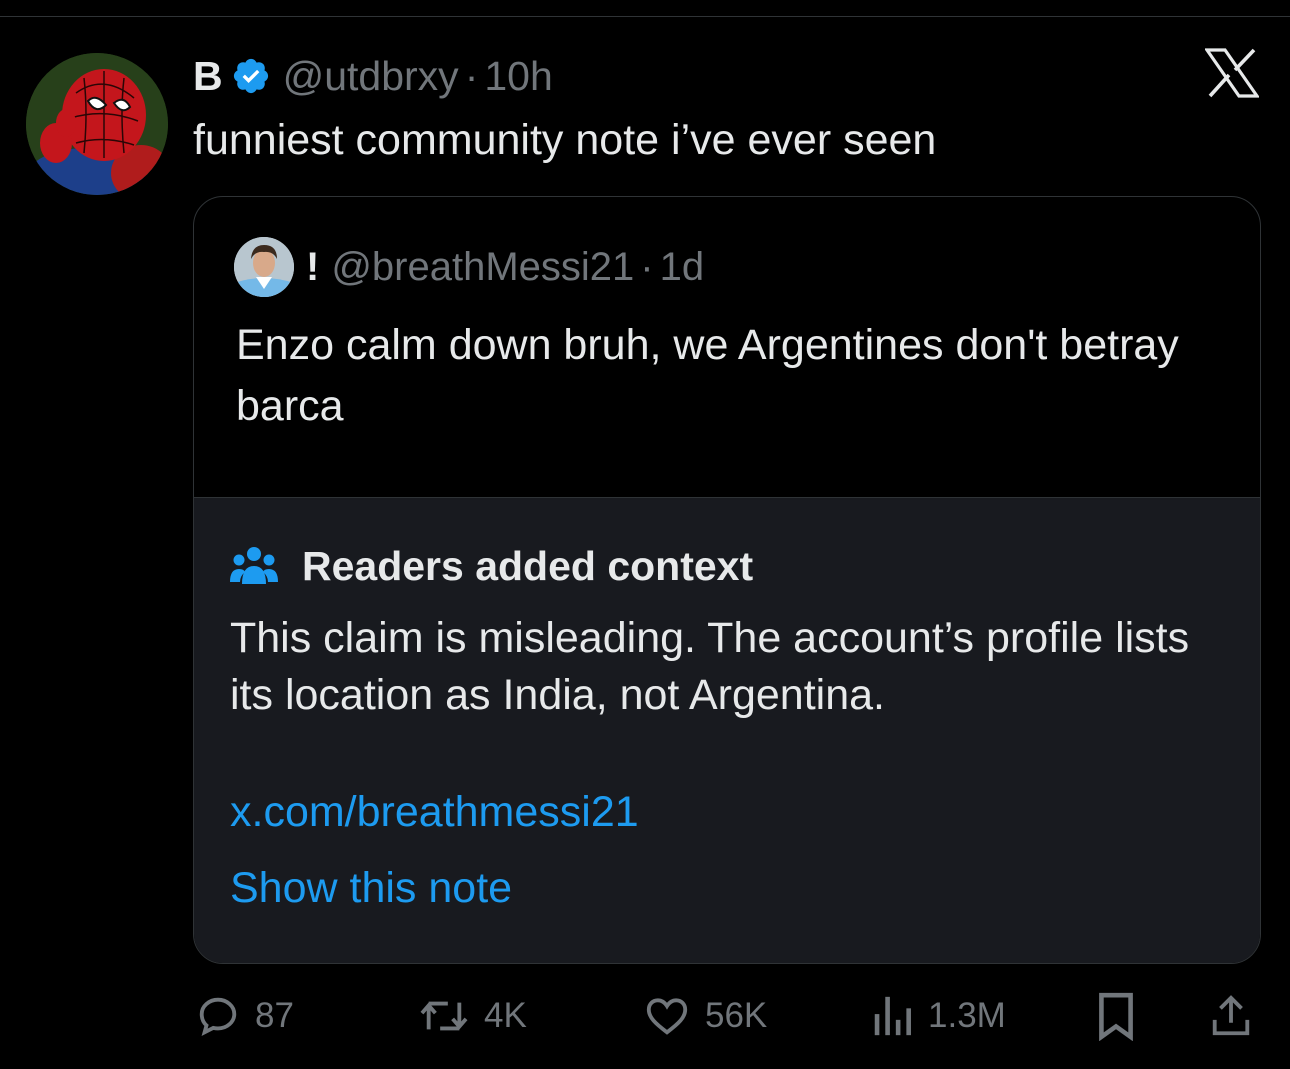  What do you see at coordinates (250, 76) in the screenshot?
I see `verified-badge-icon` at bounding box center [250, 76].